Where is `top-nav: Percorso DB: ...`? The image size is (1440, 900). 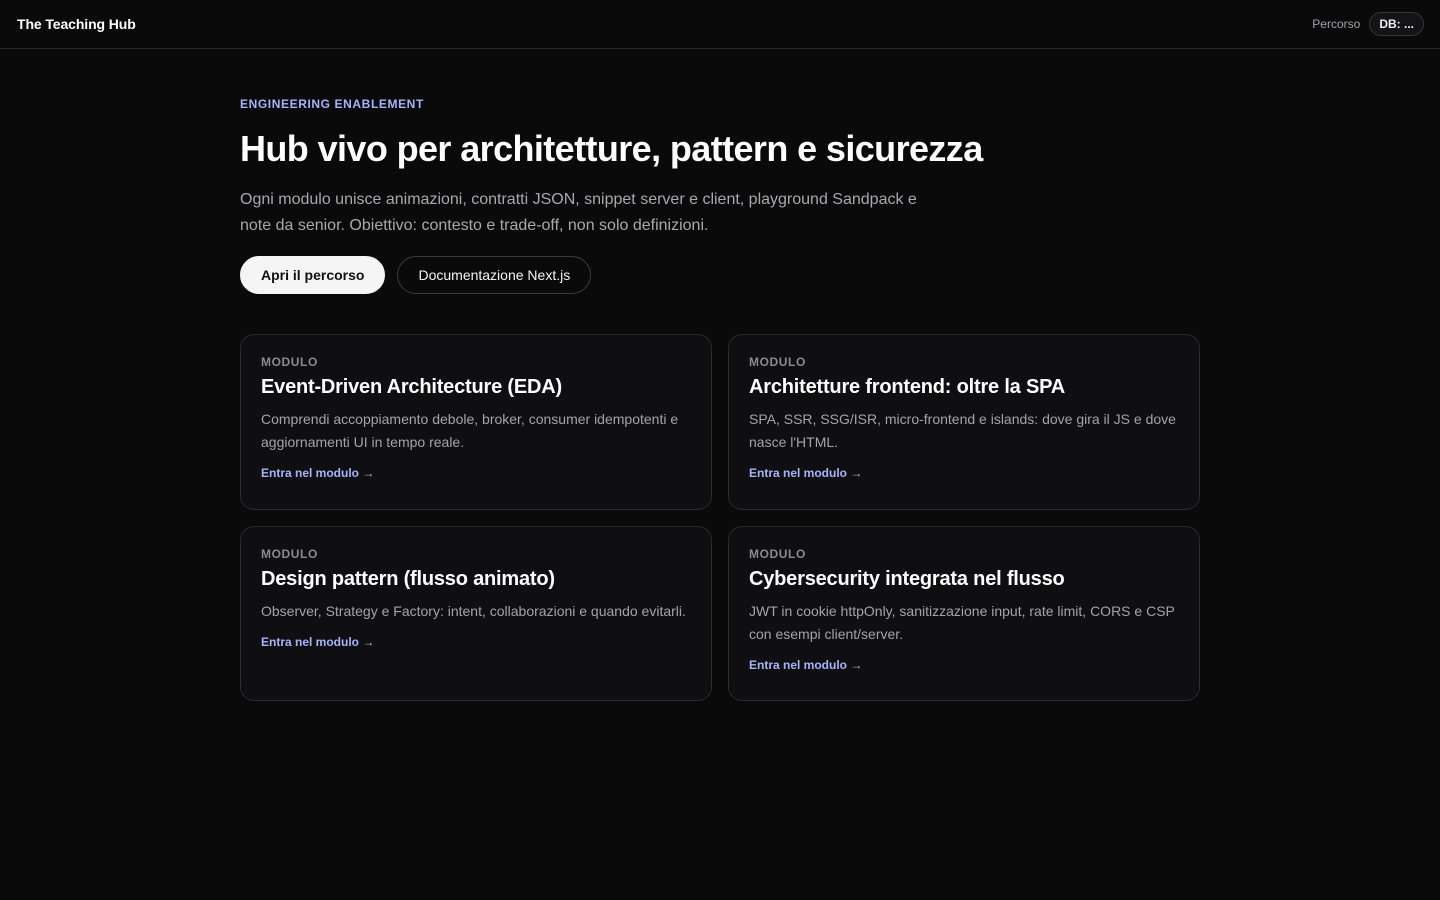
top-nav: Percorso DB: ... is located at coordinates (1368, 24).